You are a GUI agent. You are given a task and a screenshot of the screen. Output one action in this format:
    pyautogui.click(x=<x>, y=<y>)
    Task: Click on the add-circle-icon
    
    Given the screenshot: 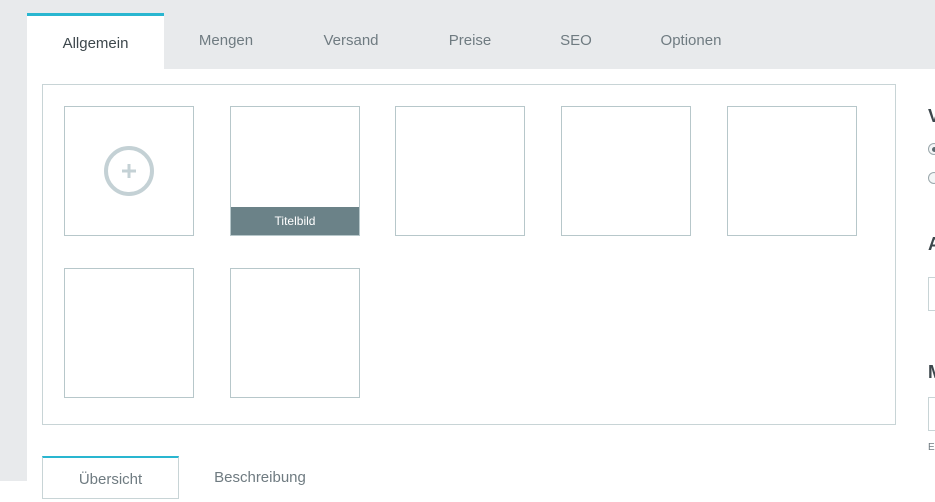 What is the action you would take?
    pyautogui.click(x=129, y=171)
    